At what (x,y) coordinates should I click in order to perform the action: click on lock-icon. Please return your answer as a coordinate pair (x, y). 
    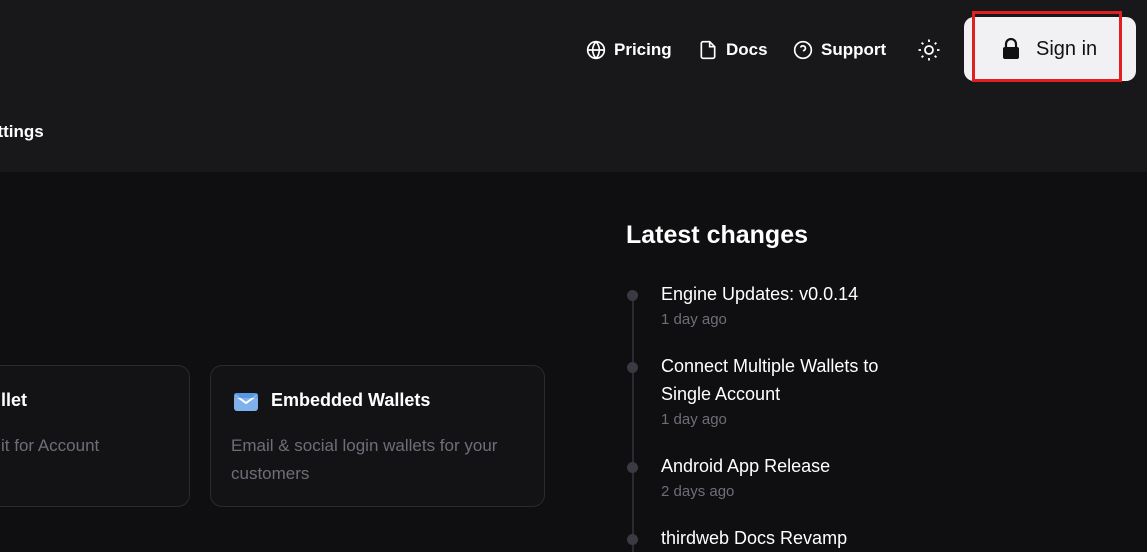
    Looking at the image, I should click on (1011, 48).